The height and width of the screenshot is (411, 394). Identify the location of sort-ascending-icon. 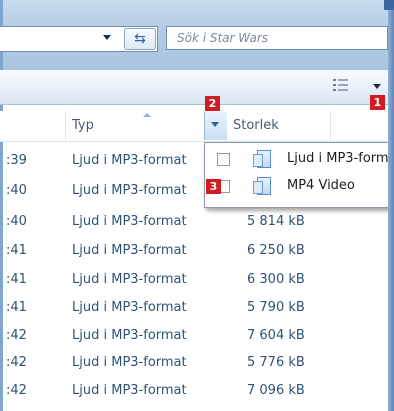
(147, 115).